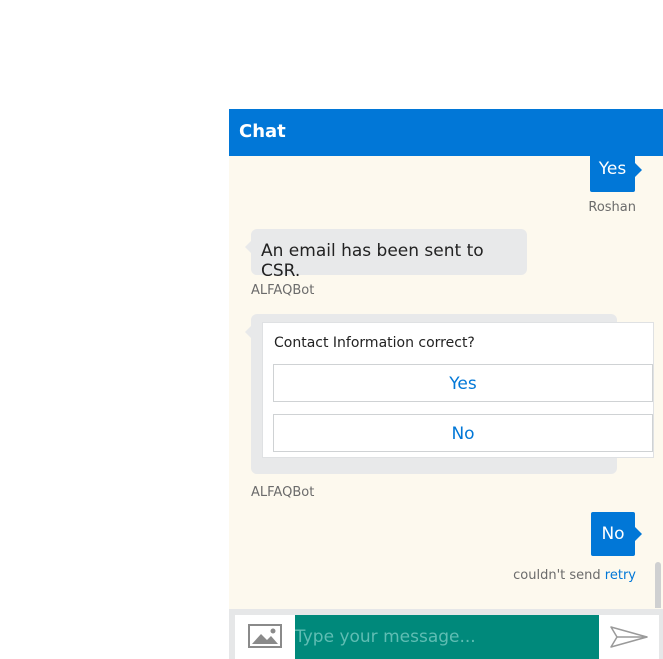 Image resolution: width=663 pixels, height=659 pixels. What do you see at coordinates (658, 585) in the screenshot?
I see `scrollbar` at bounding box center [658, 585].